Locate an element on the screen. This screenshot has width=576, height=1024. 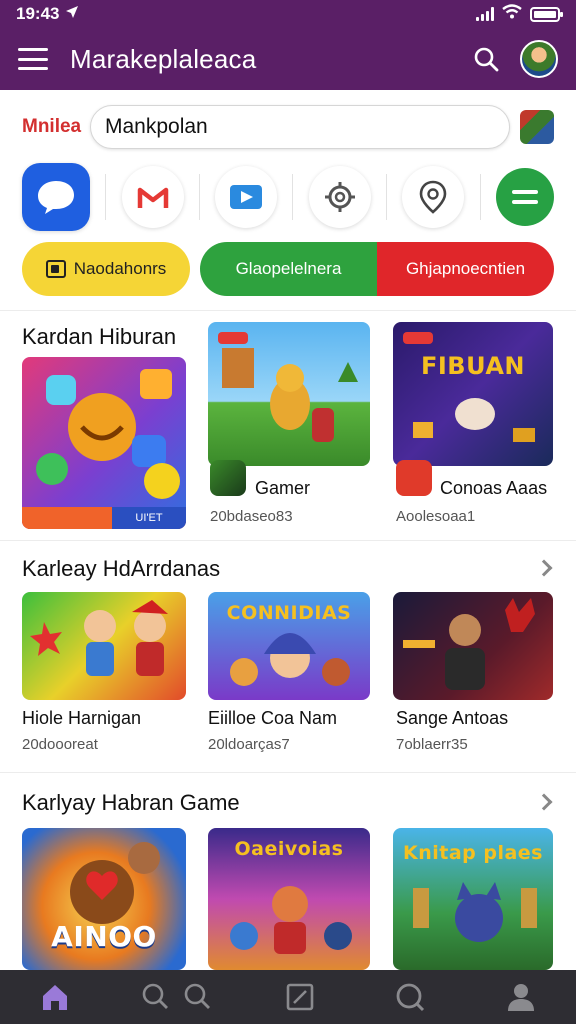
chip-notifications: Naodahonrs is located at coordinates (106, 269).